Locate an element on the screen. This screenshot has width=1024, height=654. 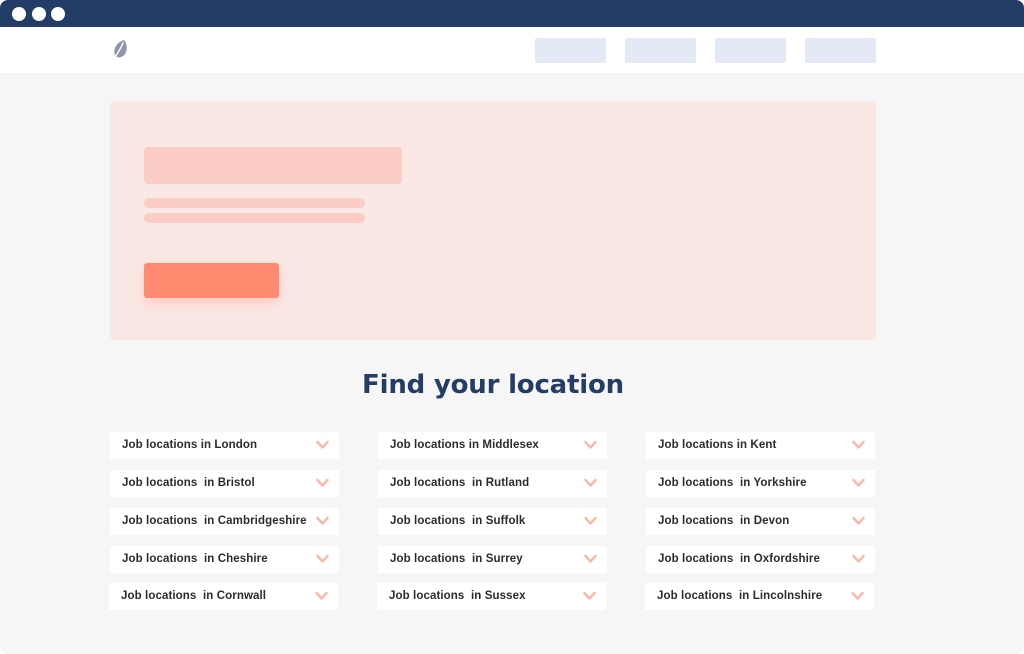
location-dropdown-label: Job locations in Kent is located at coordinates (717, 445).